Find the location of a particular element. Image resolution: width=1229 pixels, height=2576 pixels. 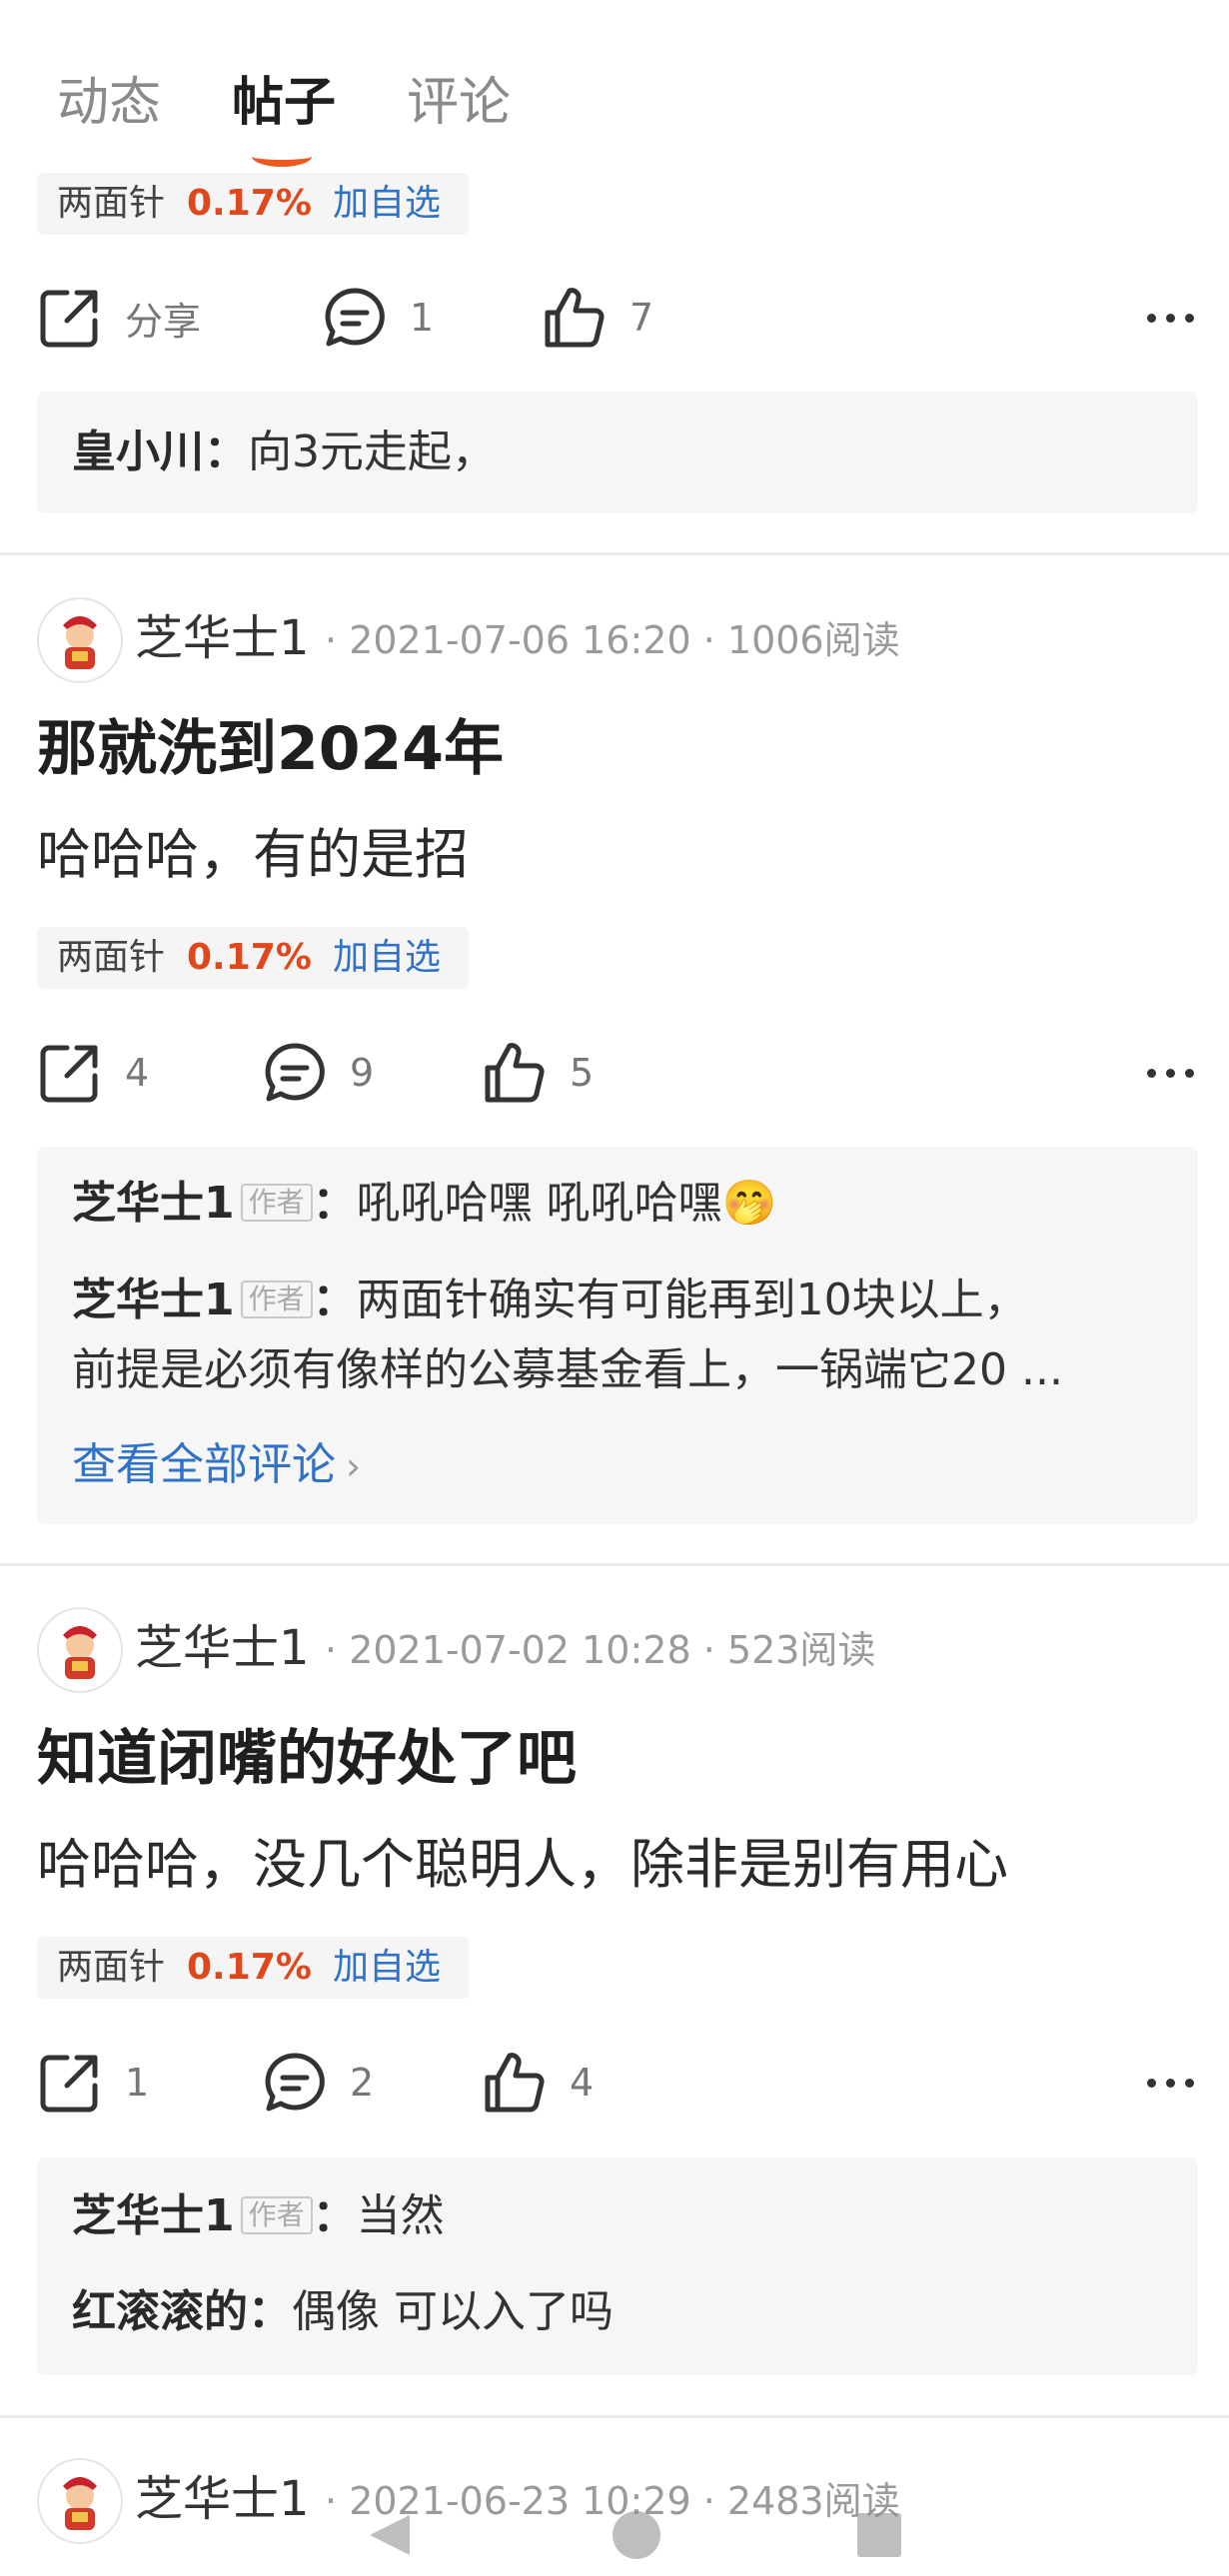

post-meta: · 2021-07-06 16:20 · 1006阅读 is located at coordinates (612, 640).